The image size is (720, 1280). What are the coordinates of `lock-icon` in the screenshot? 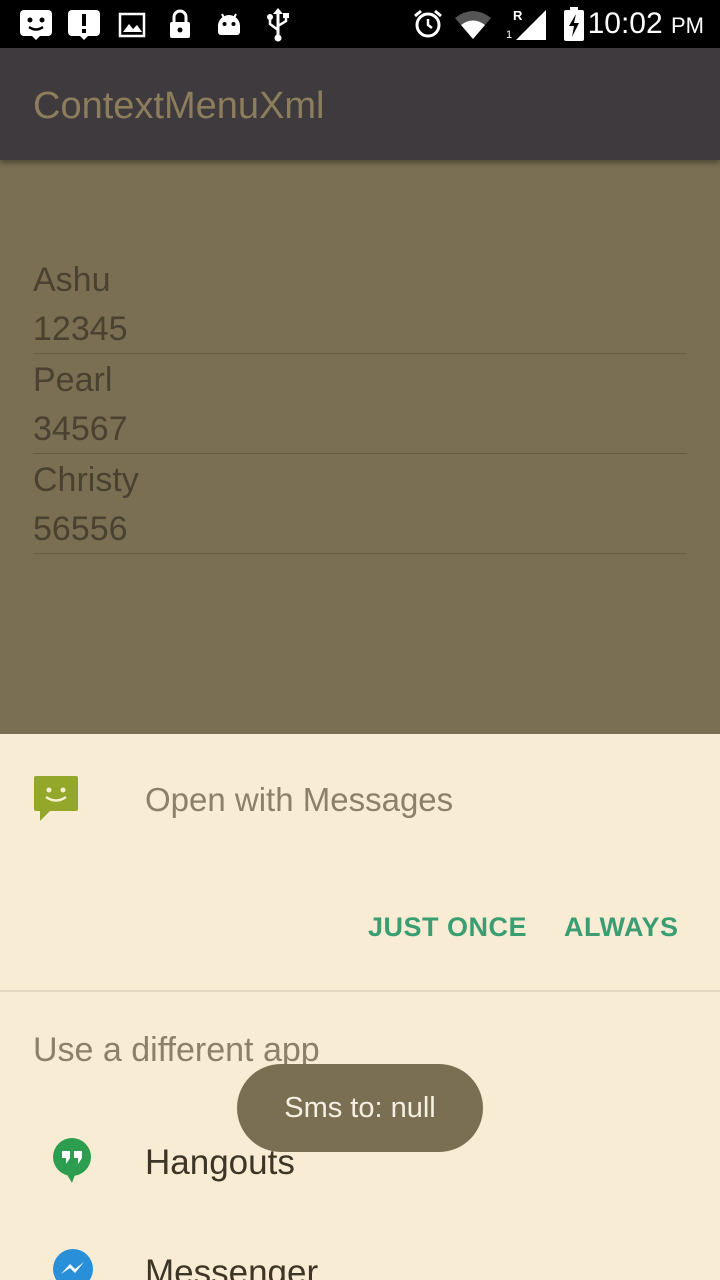 It's located at (180, 23).